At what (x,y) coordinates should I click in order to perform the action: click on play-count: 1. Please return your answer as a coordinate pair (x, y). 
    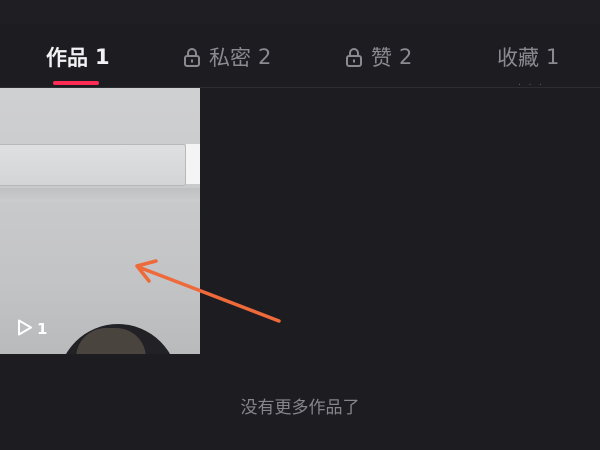
    Looking at the image, I should click on (32, 329).